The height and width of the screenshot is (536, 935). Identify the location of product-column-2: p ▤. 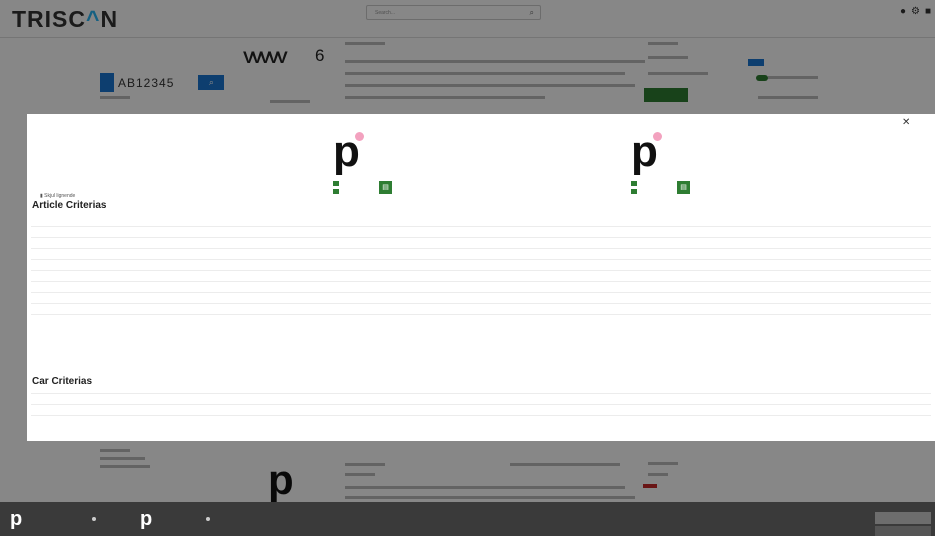
(660, 163).